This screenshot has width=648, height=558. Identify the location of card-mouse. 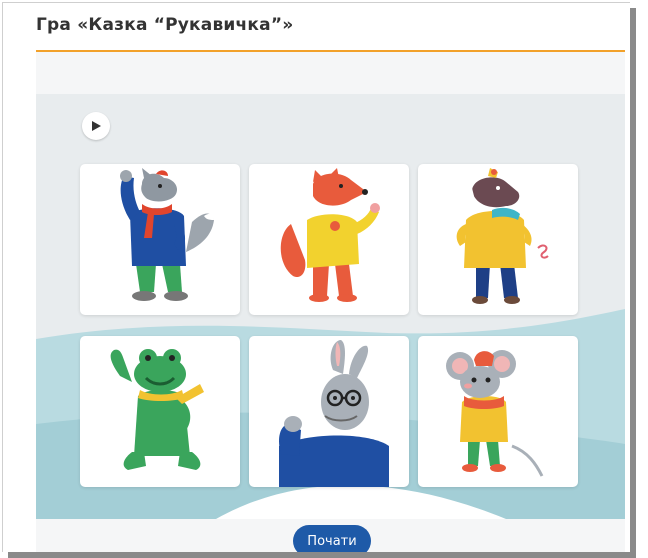
(498, 411).